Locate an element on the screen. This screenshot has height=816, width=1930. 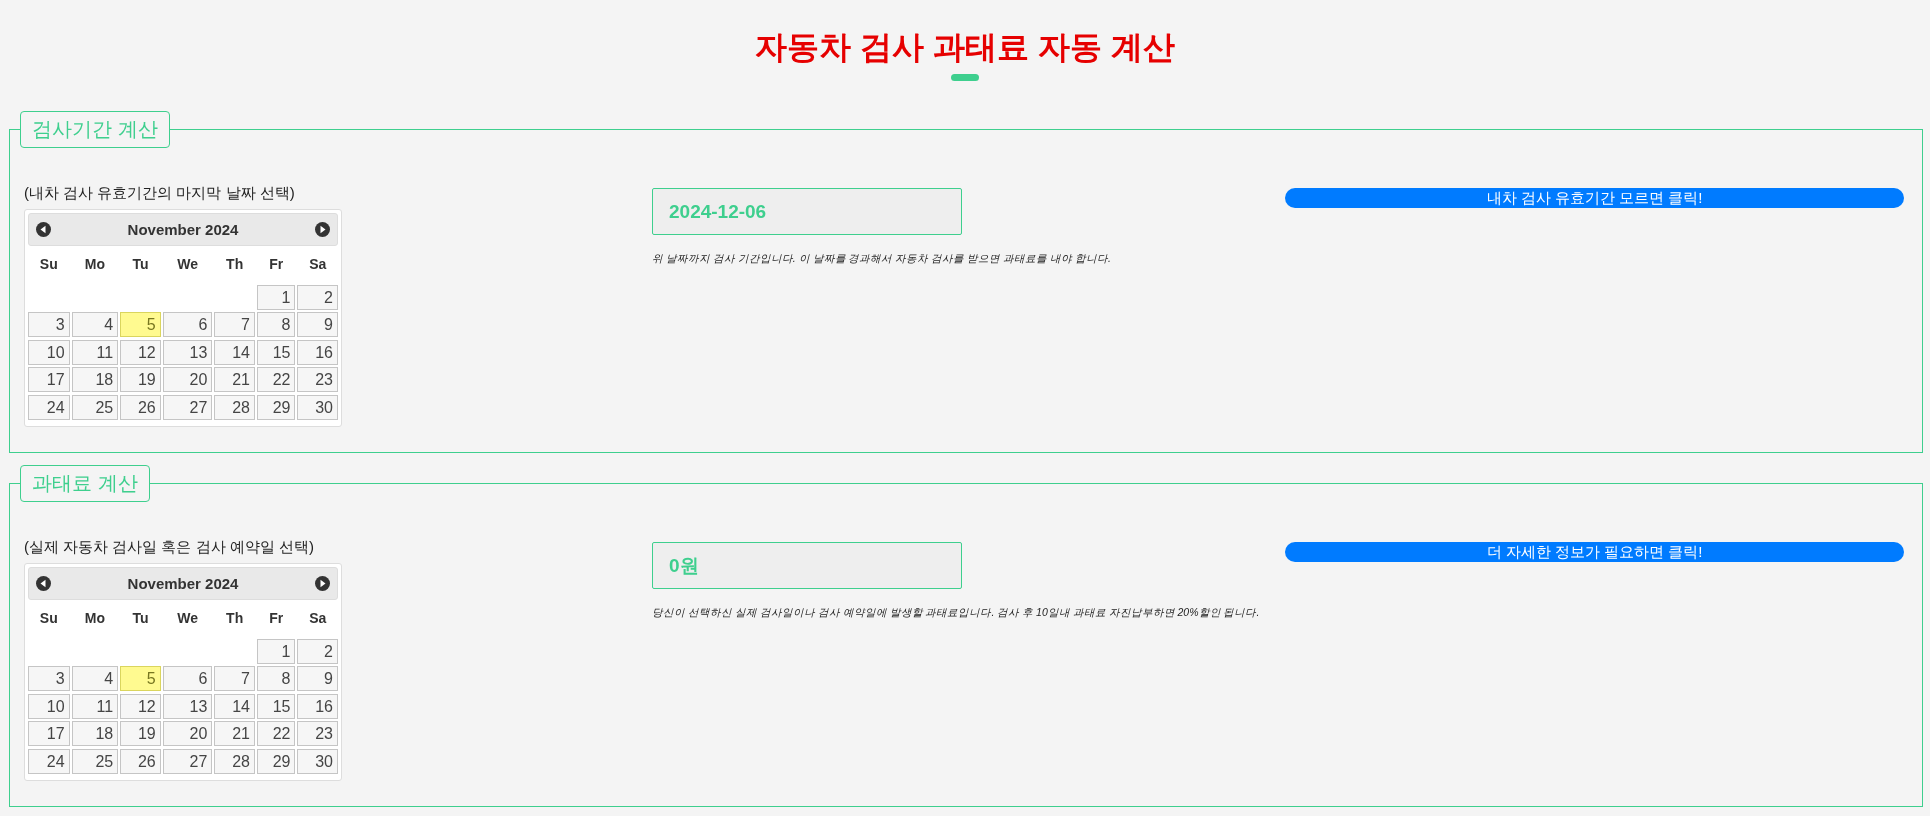
section-legend: 검사기간 계산 is located at coordinates (95, 129).